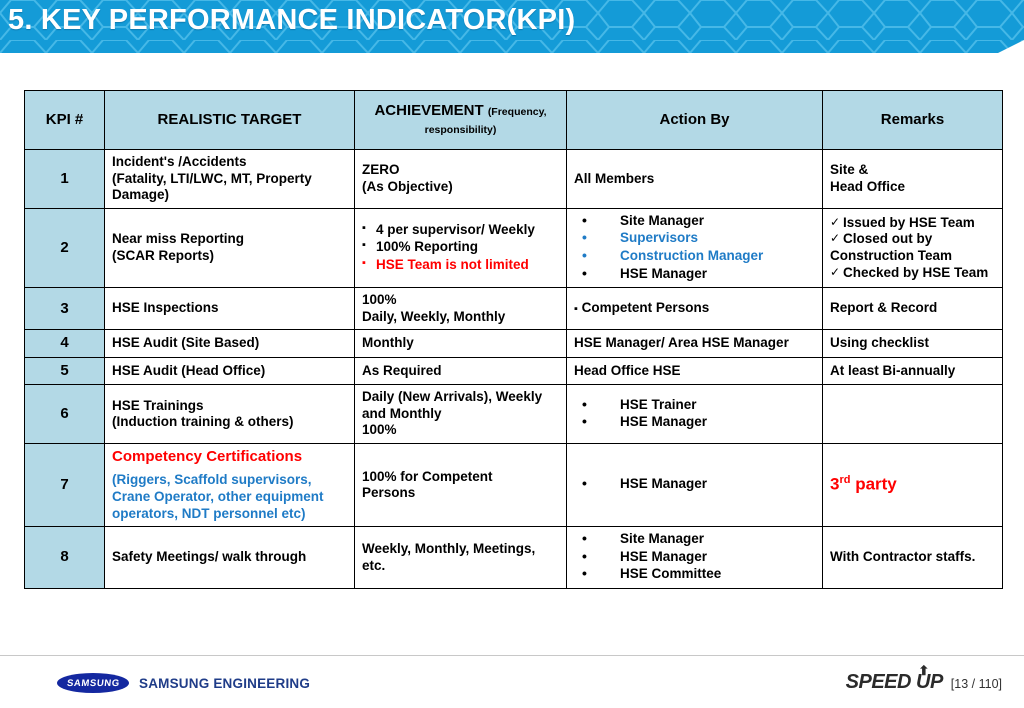  Describe the element at coordinates (460, 120) in the screenshot. I see `column-header-achievement: ACHIEVEMENT (Frequency, responsibility)` at that location.